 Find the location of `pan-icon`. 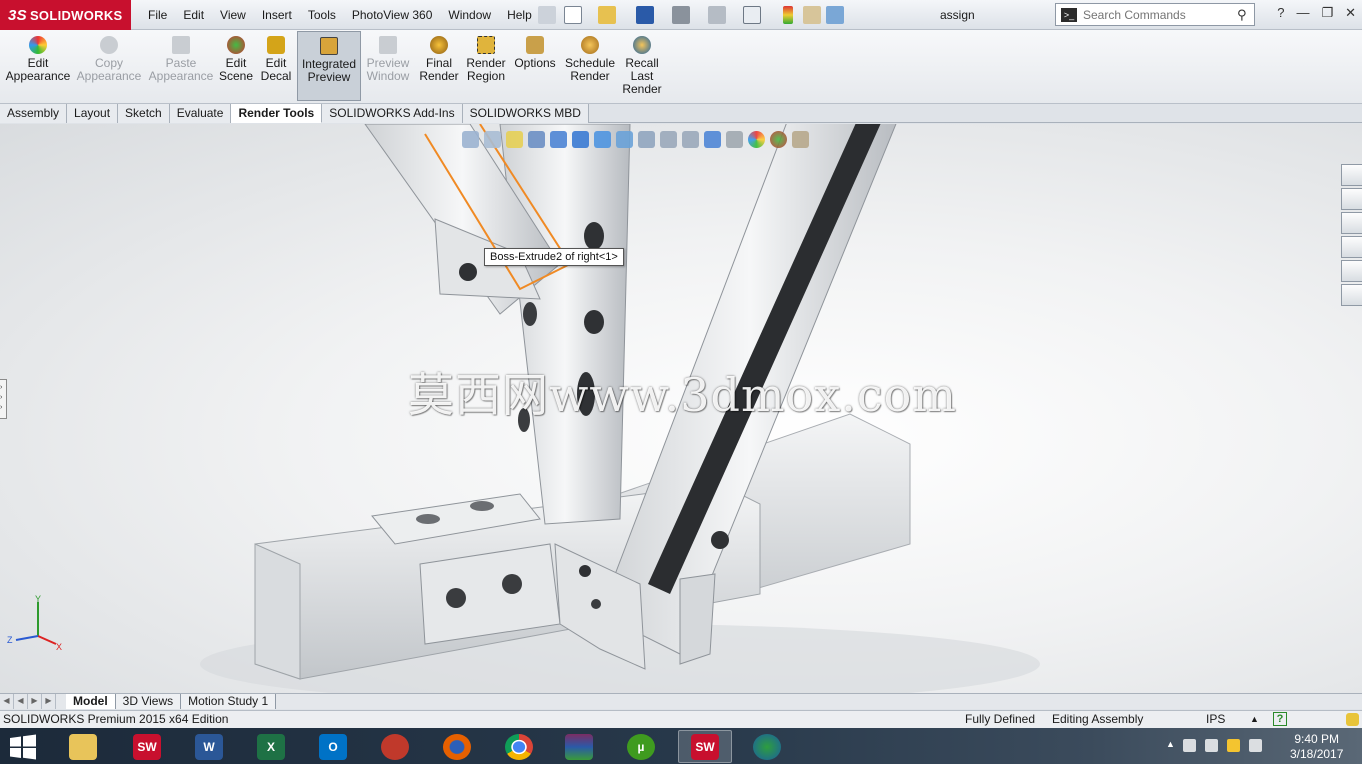

pan-icon is located at coordinates (558, 139).